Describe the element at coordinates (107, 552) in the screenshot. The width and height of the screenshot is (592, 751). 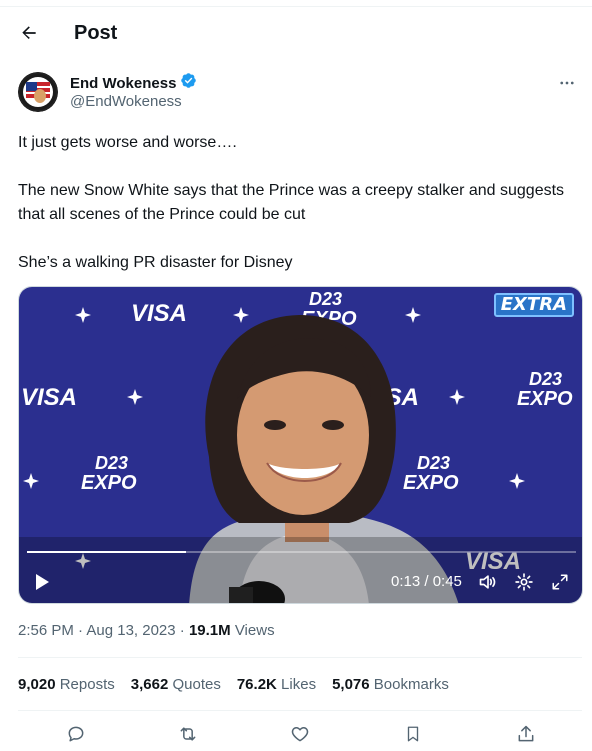
I see `video-progress-fill` at that location.